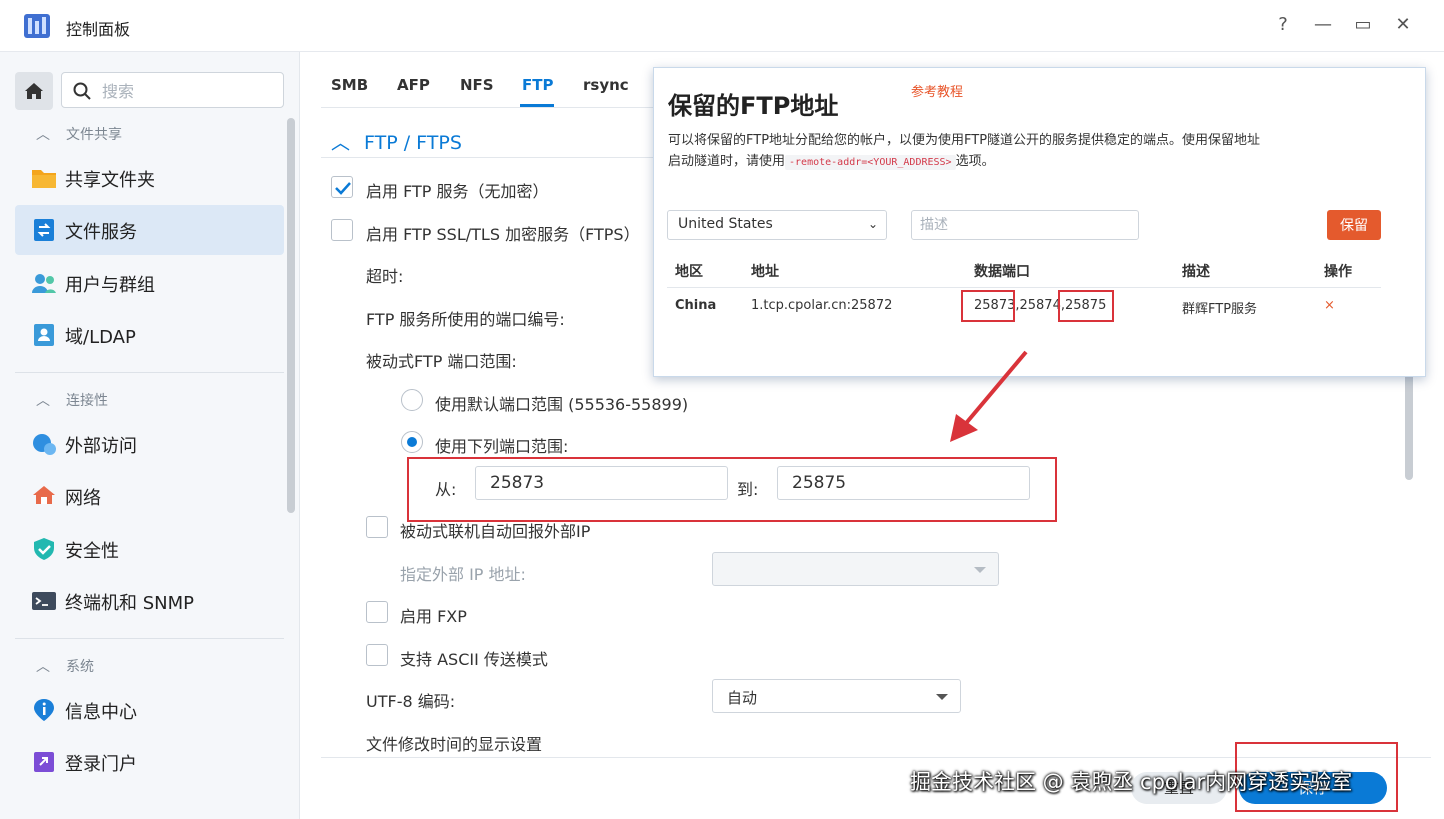 The image size is (1444, 819). I want to click on help-icon: ?, so click(1283, 25).